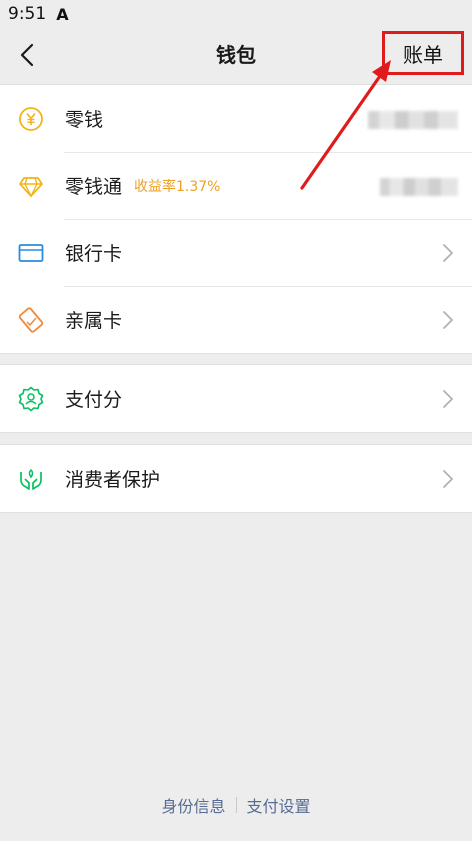  Describe the element at coordinates (177, 186) in the screenshot. I see `yield-rate: 收益率1.37%` at that location.